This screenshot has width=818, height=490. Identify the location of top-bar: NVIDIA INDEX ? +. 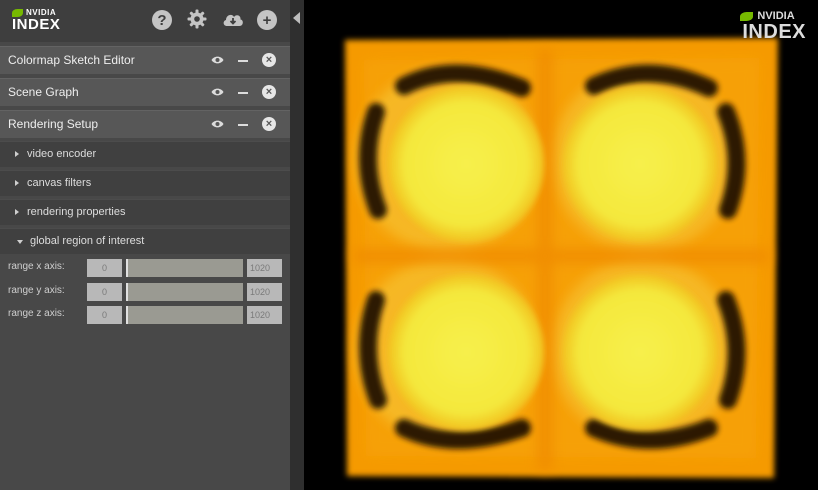
(145, 21).